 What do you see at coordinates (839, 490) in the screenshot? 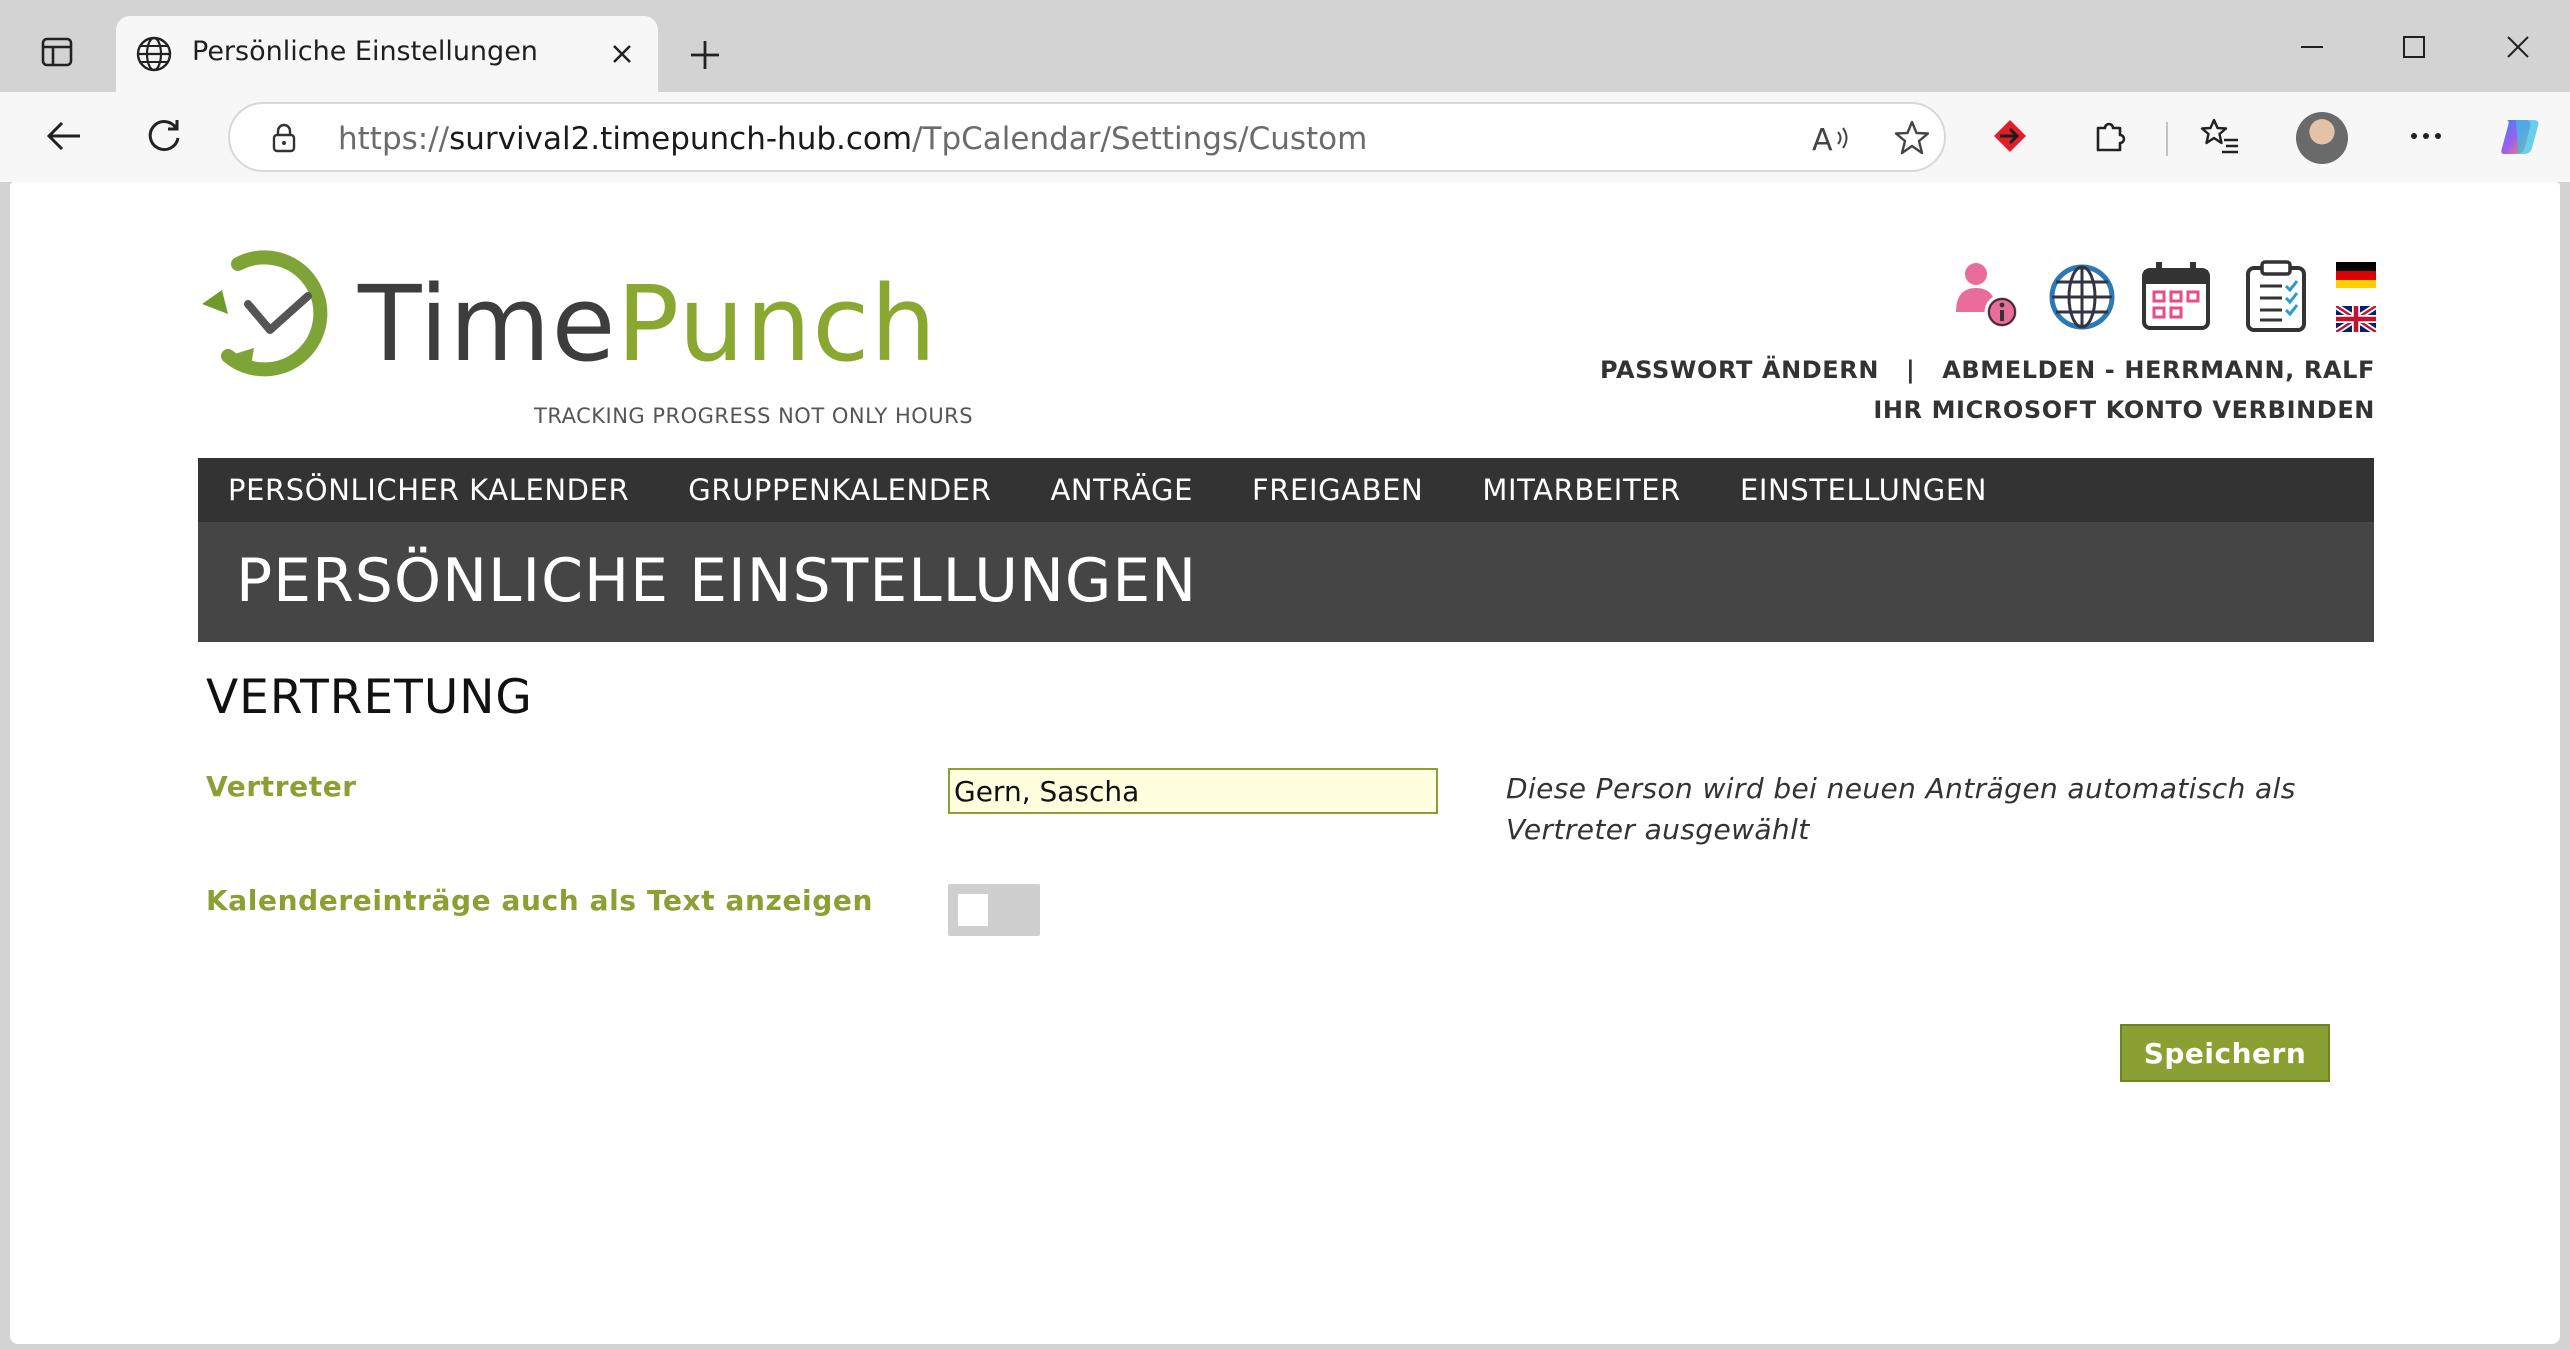
I see `nav-group-calendar: GRUPPENKALENDER` at bounding box center [839, 490].